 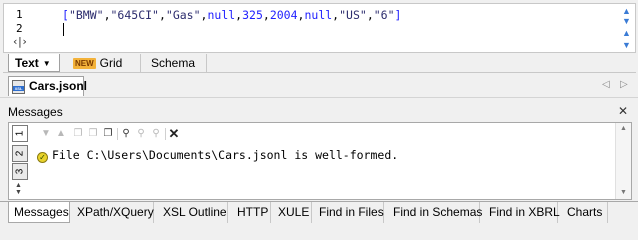 What do you see at coordinates (349, 212) in the screenshot?
I see `tab-find-in-files: Find in Files` at bounding box center [349, 212].